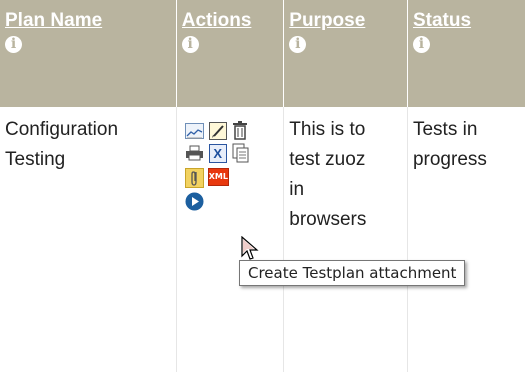 The width and height of the screenshot is (525, 372). What do you see at coordinates (233, 21) in the screenshot?
I see `col-header-label: Actions` at bounding box center [233, 21].